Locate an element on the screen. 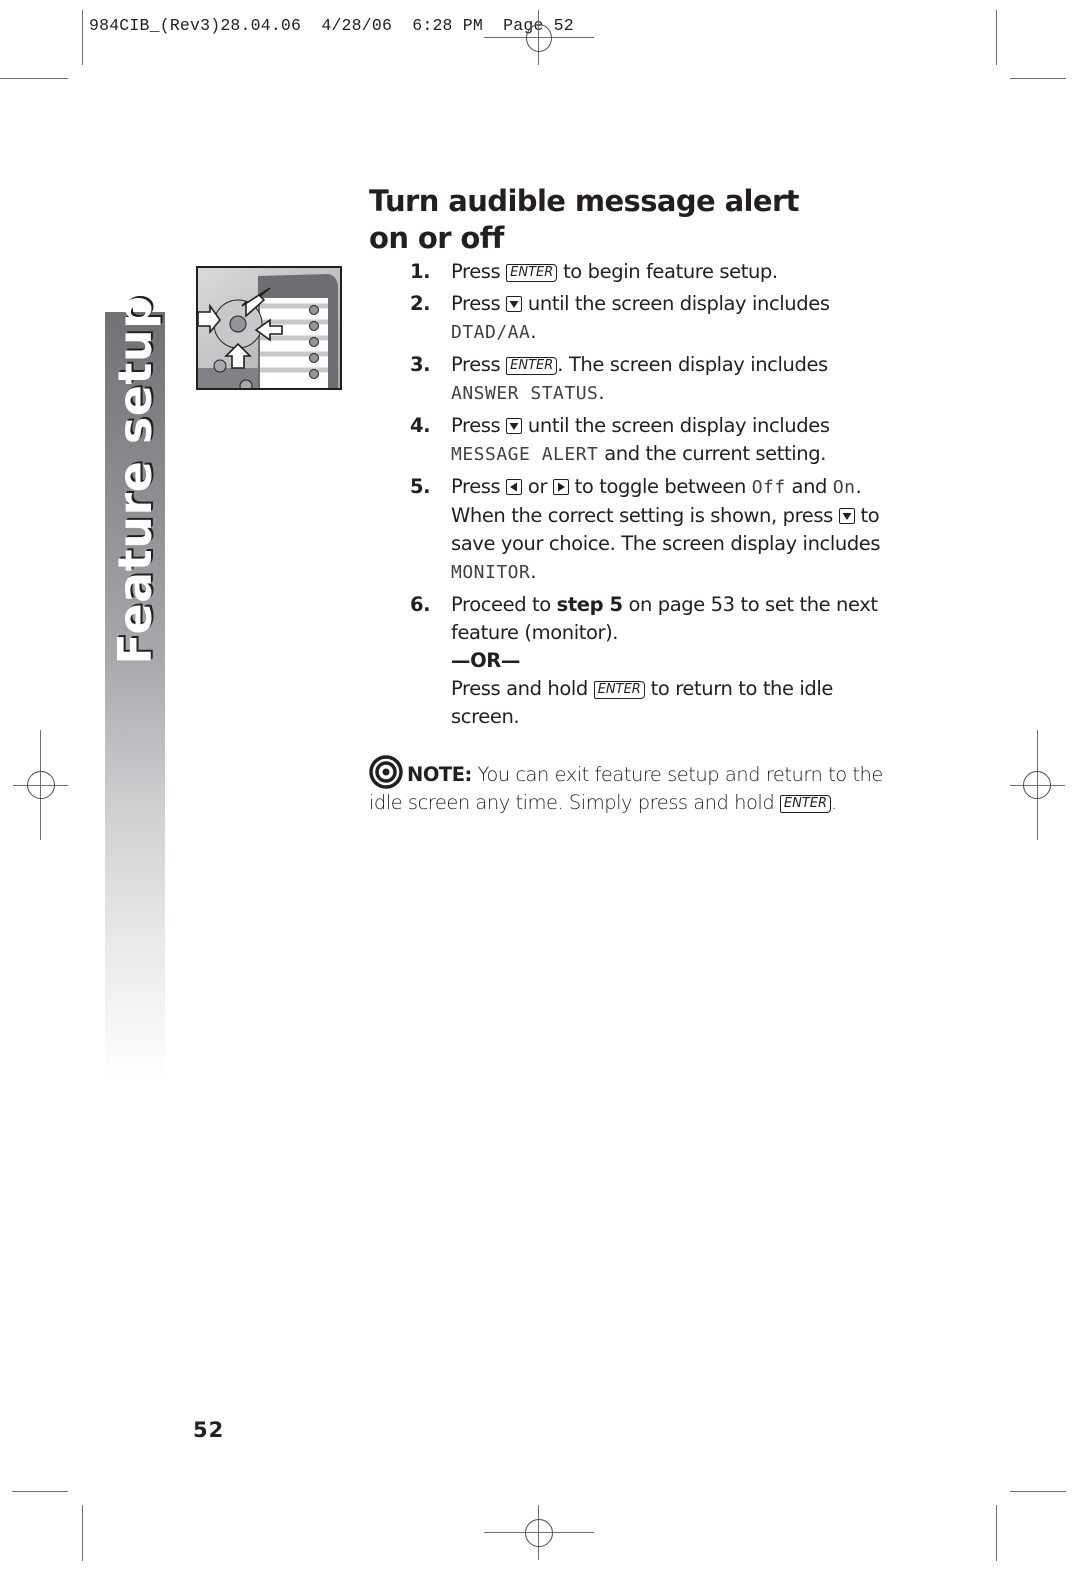 This screenshot has height=1570, width=1080. step-number: 5. is located at coordinates (420, 486).